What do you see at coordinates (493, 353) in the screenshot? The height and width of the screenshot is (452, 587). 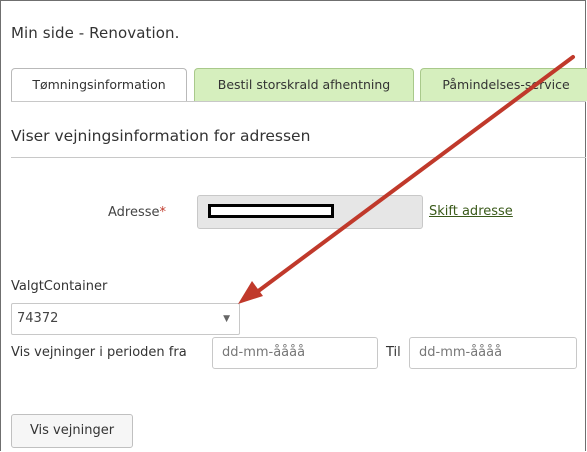 I see `to-date-input: dd-mm-åååå` at bounding box center [493, 353].